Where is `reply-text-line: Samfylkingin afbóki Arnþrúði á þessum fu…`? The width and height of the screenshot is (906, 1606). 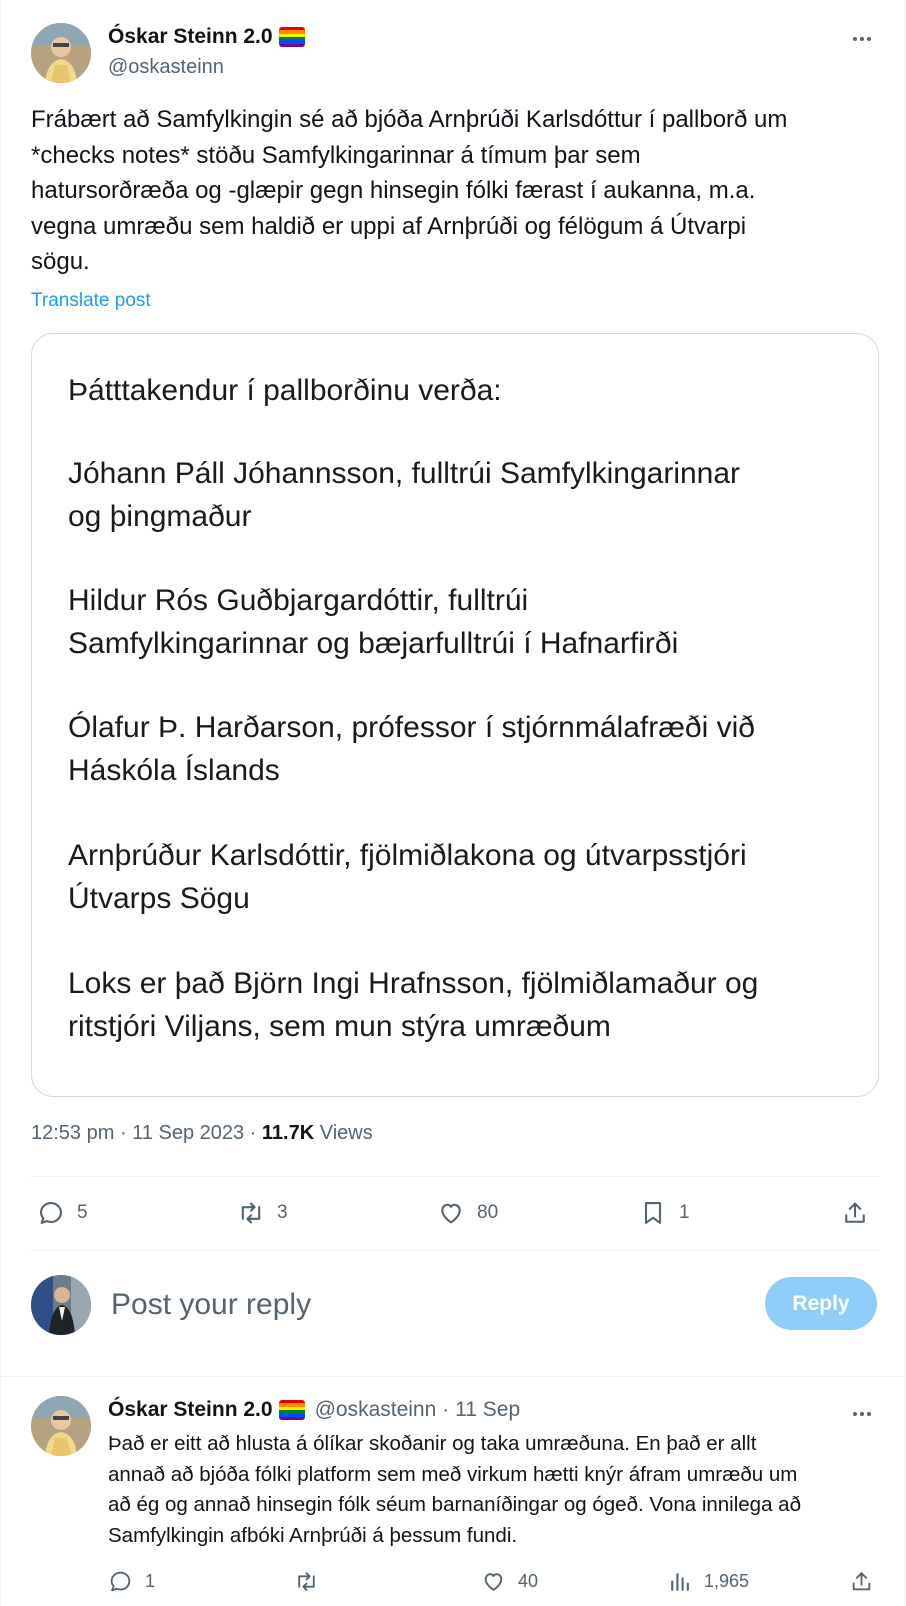
reply-text-line: Samfylkingin afbóki Arnþrúði á þessum fu… is located at coordinates (313, 1535).